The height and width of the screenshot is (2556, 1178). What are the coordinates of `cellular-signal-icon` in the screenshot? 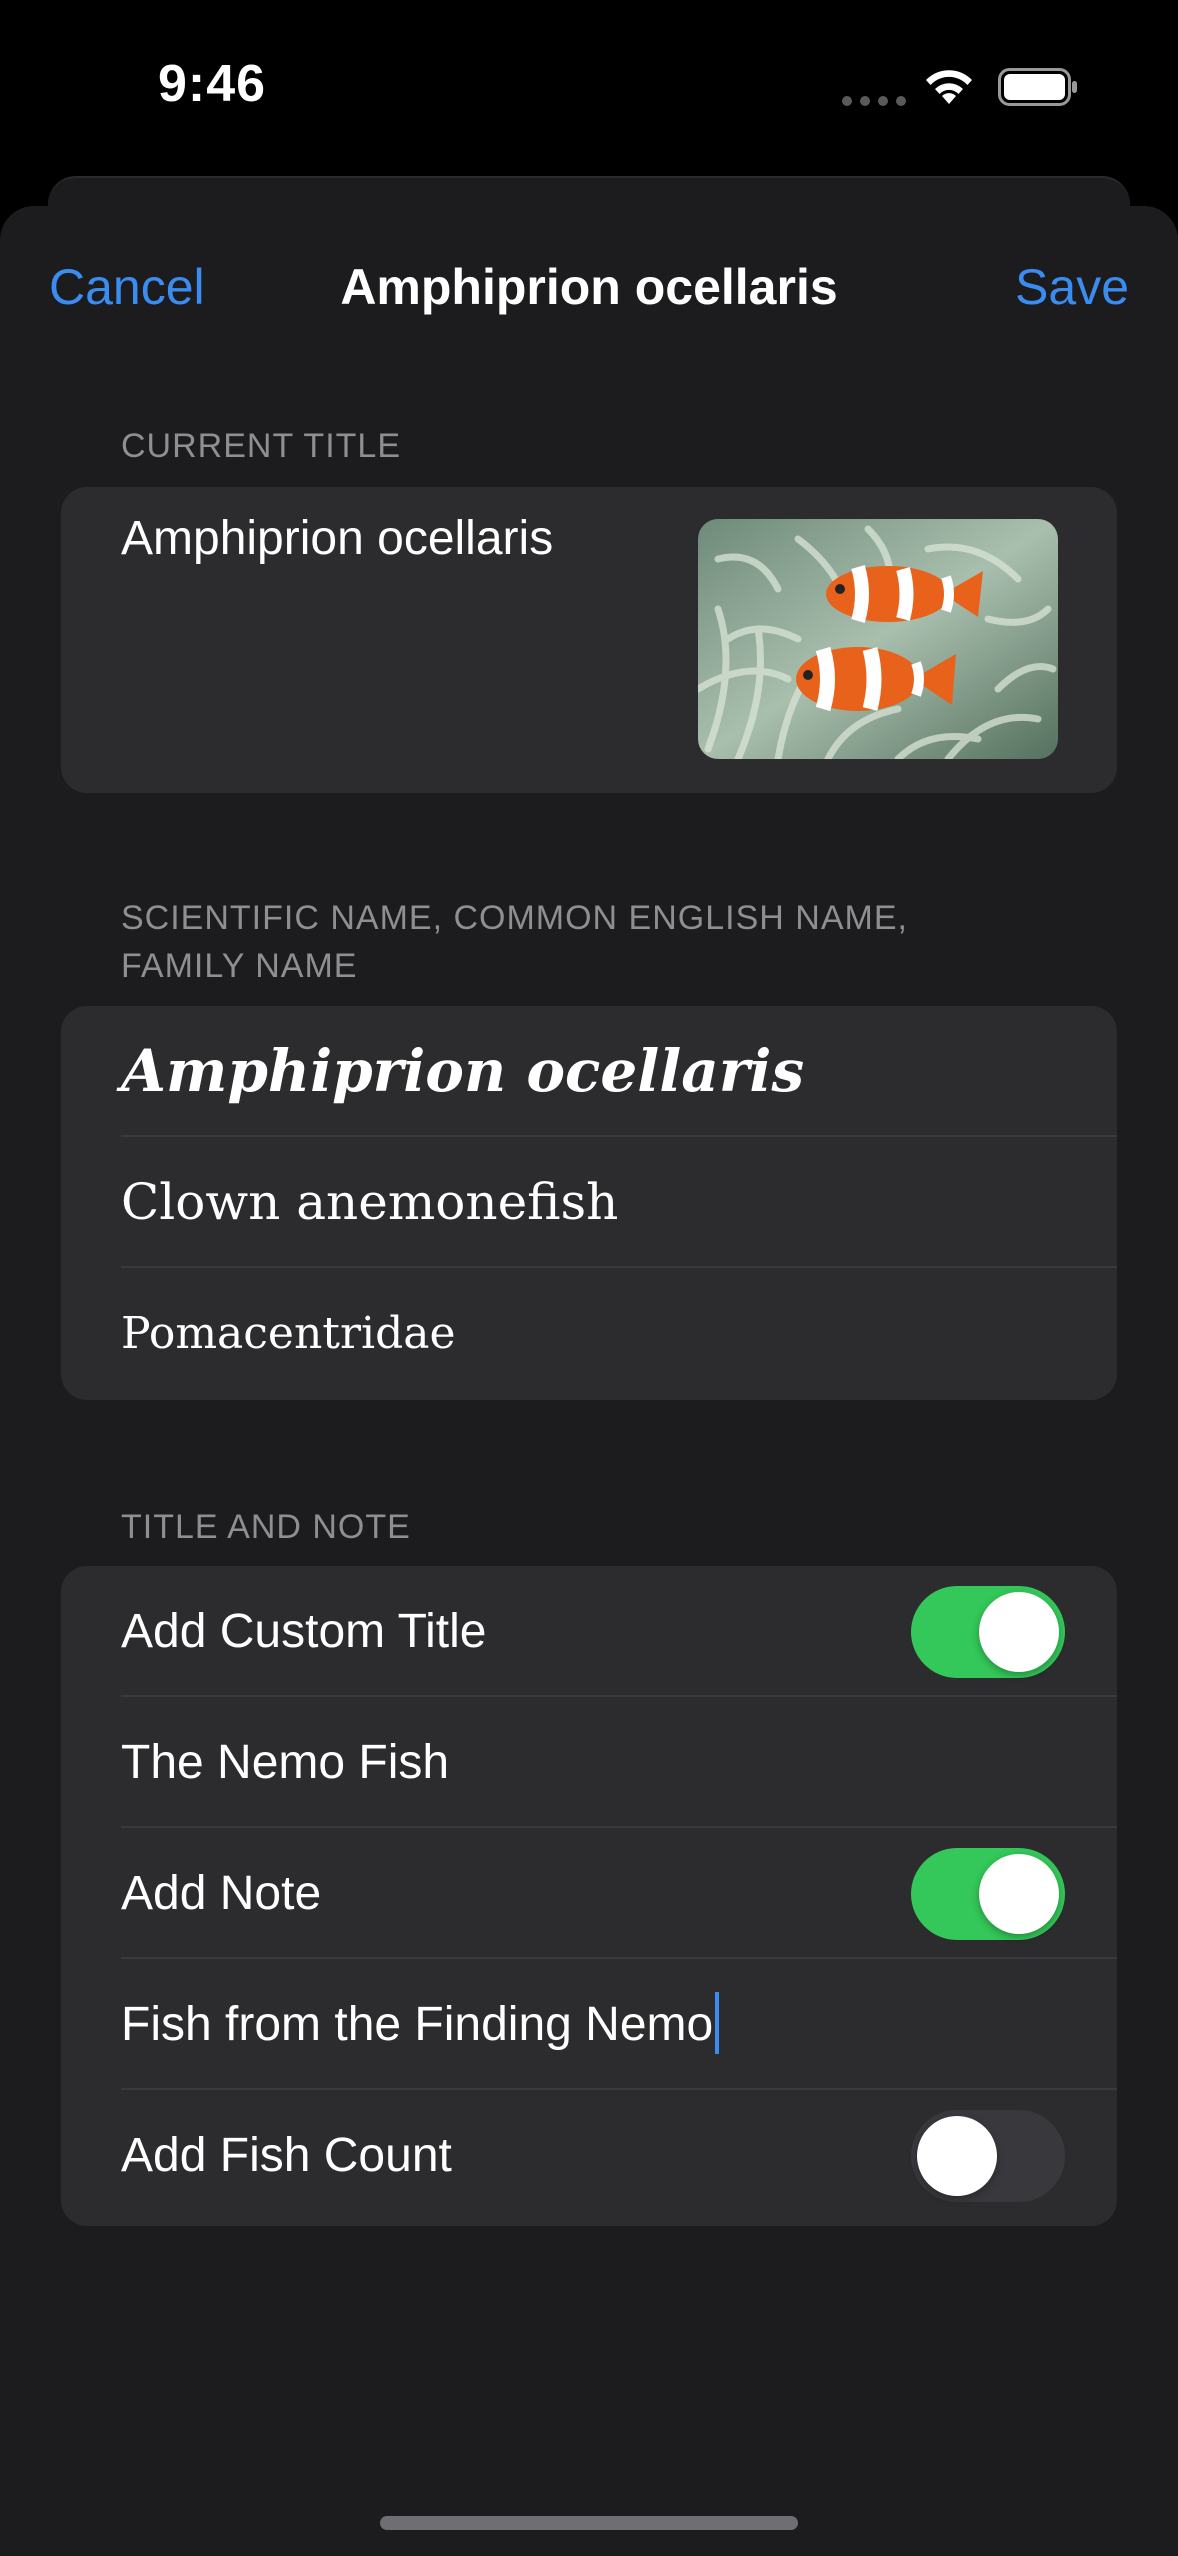 It's located at (874, 101).